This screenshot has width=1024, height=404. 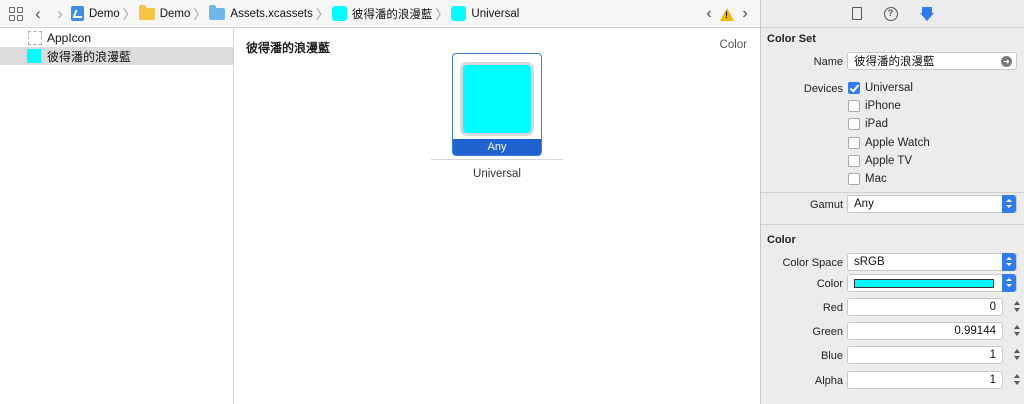 I want to click on color-set-icon, so click(x=339, y=13).